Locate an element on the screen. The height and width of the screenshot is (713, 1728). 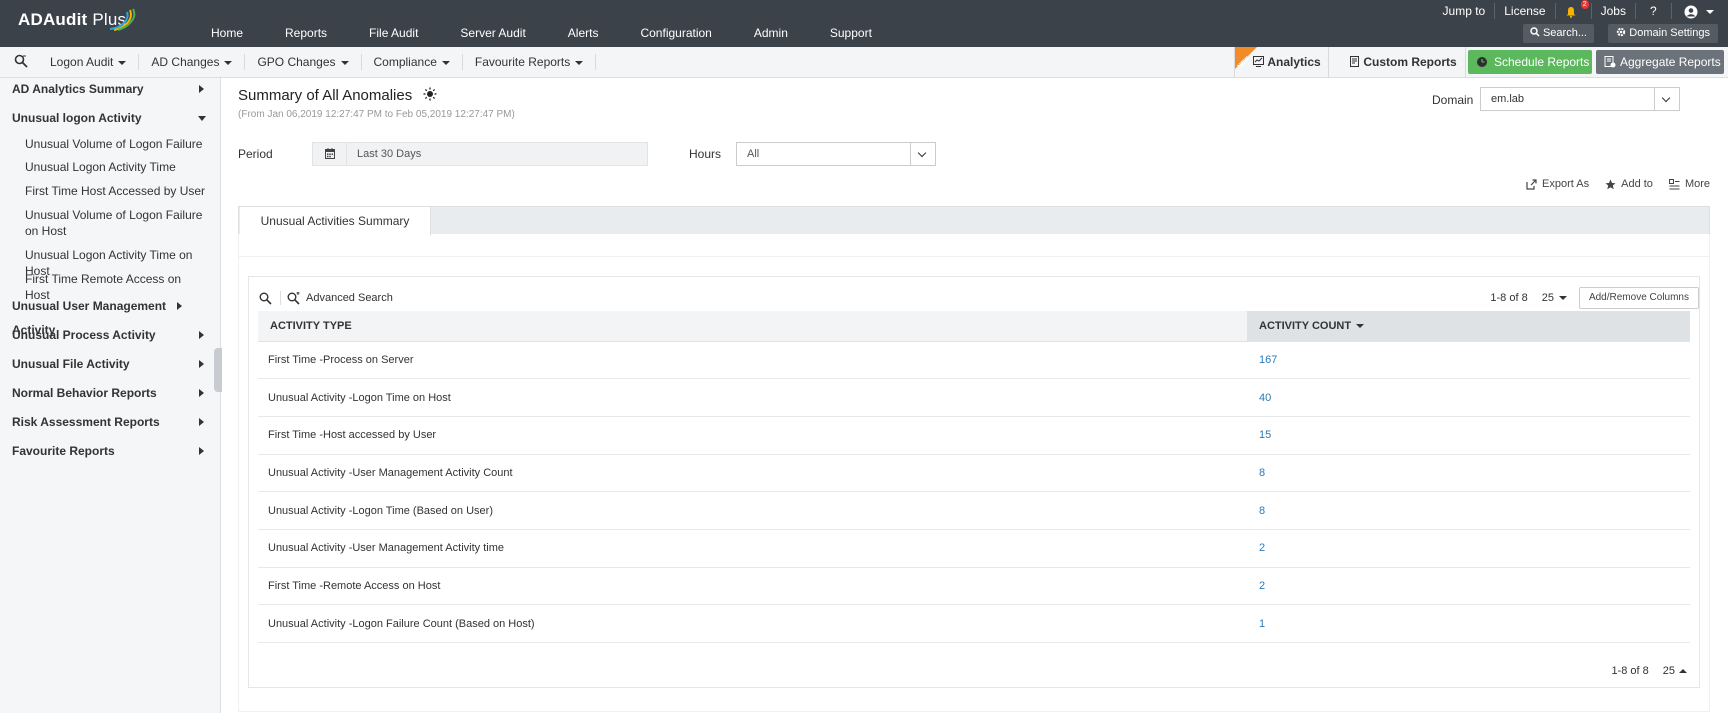
sidebar-item-unusual-logon-time-host: Unusual Logon Activity Time on Host is located at coordinates (110, 262).